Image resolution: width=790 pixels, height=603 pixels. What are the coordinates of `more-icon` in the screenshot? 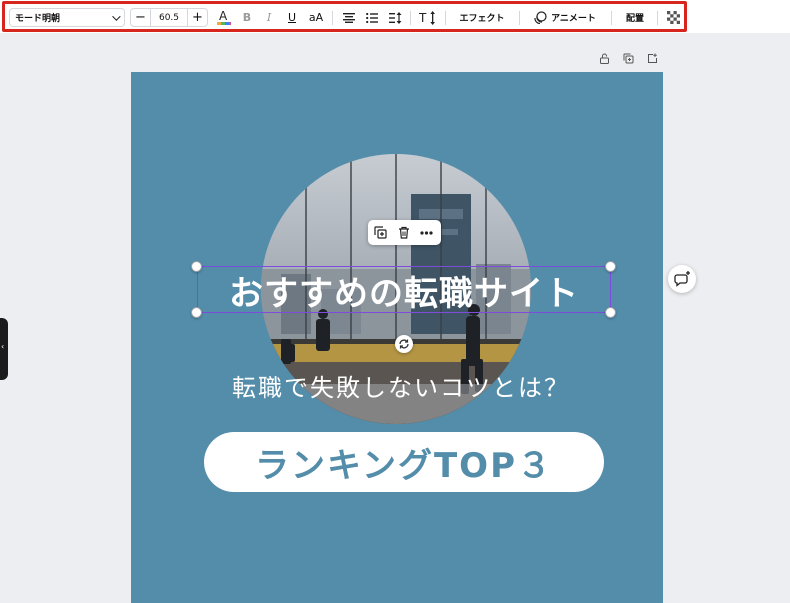 It's located at (426, 232).